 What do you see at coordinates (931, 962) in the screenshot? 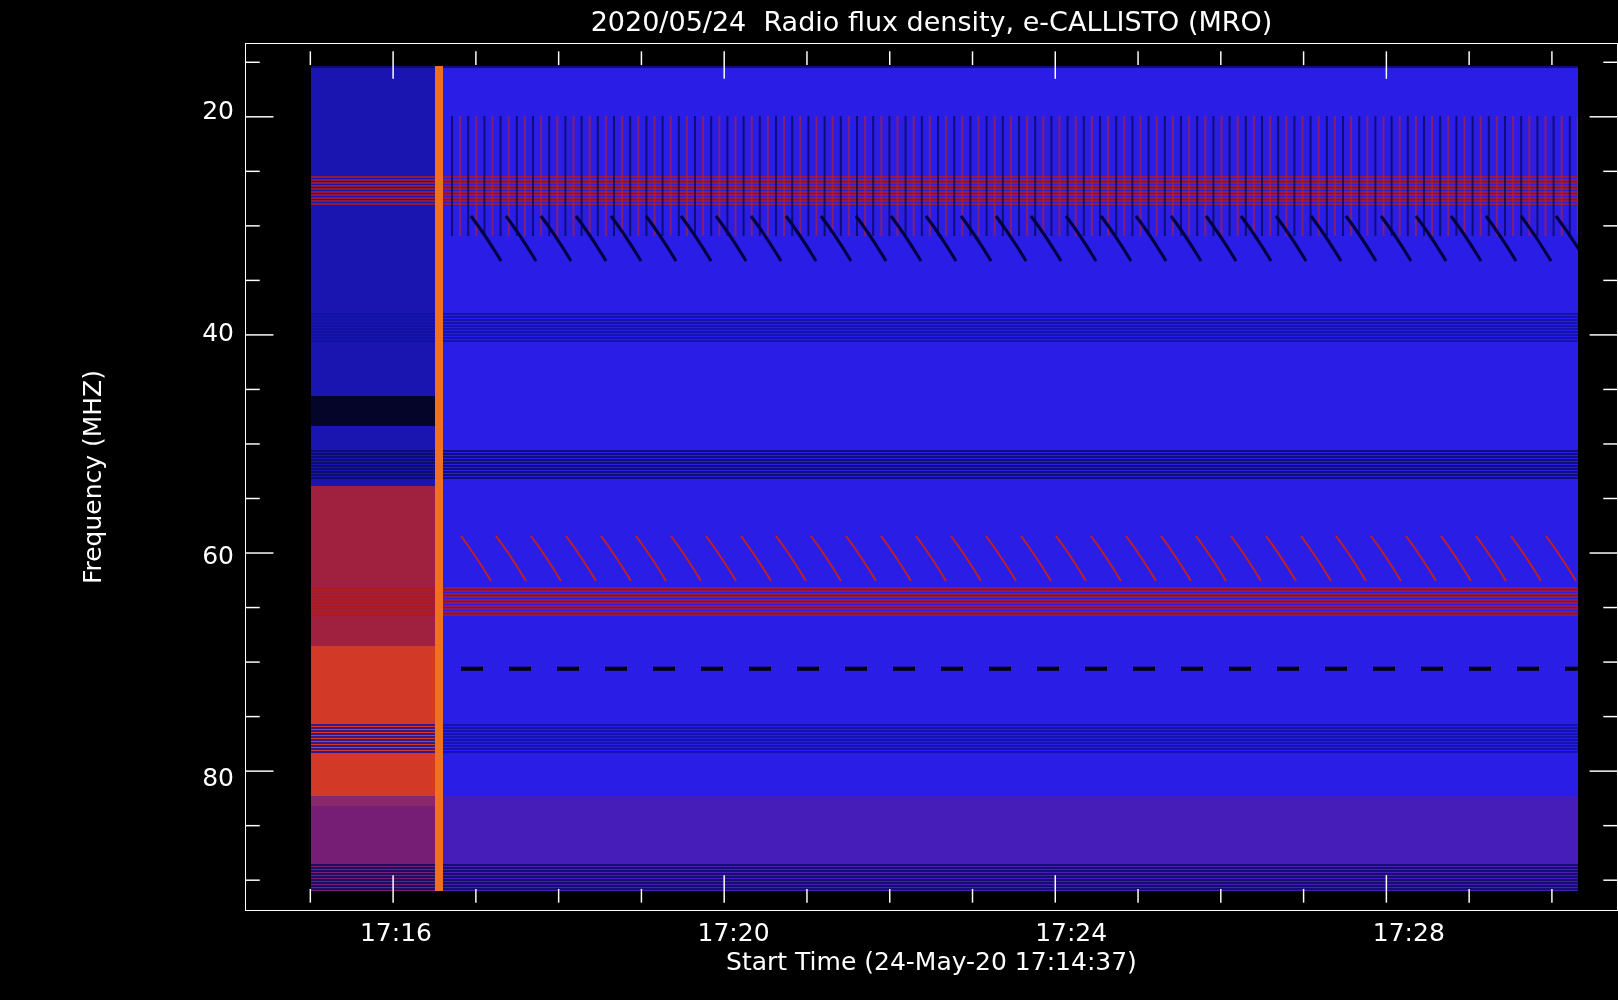
I see `x-axis-label: Start Time (24-May-20 17:14:37)` at bounding box center [931, 962].